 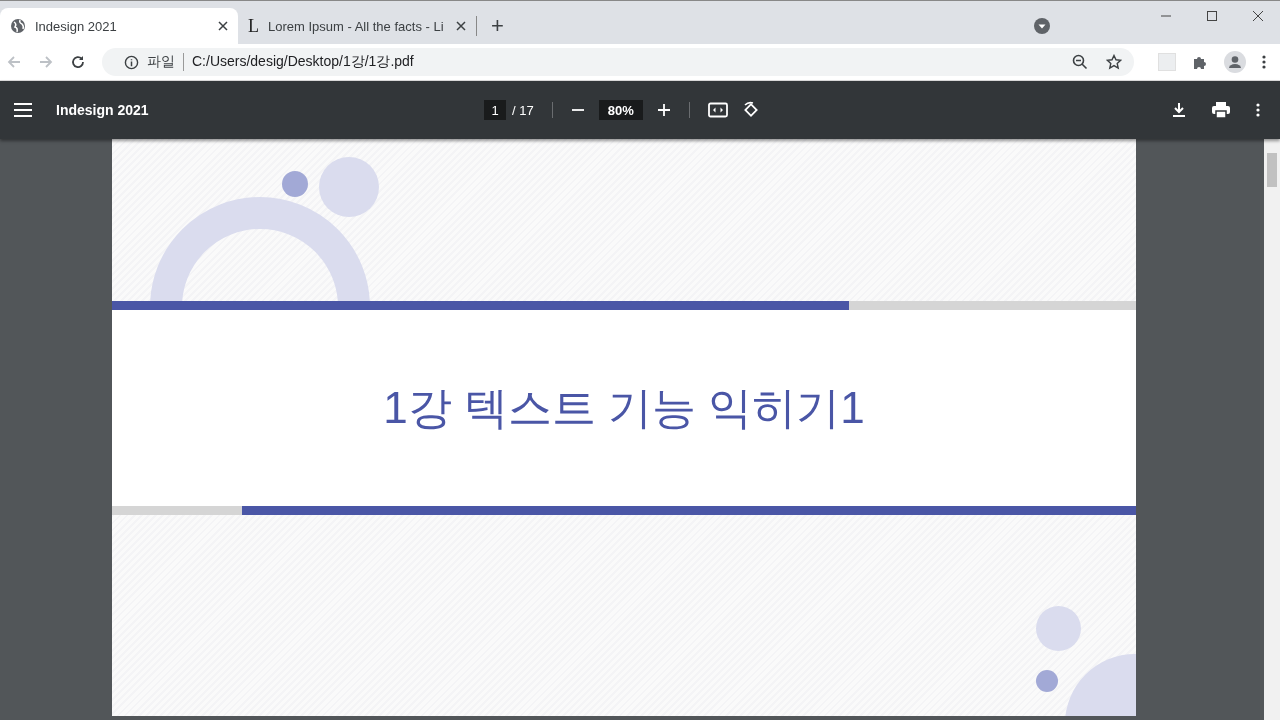 What do you see at coordinates (624, 407) in the screenshot?
I see `slide-title: 1강 텍스트 기능 익히기1` at bounding box center [624, 407].